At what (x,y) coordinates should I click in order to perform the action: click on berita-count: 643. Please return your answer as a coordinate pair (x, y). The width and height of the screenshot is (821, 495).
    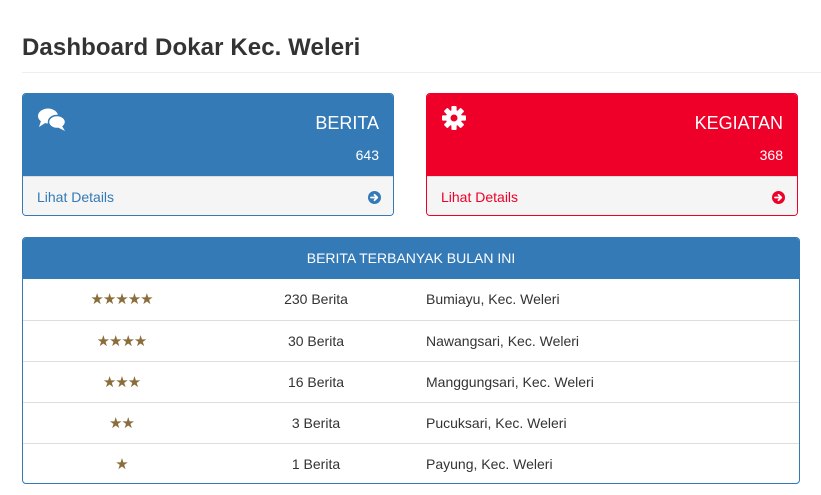
    Looking at the image, I should click on (367, 155).